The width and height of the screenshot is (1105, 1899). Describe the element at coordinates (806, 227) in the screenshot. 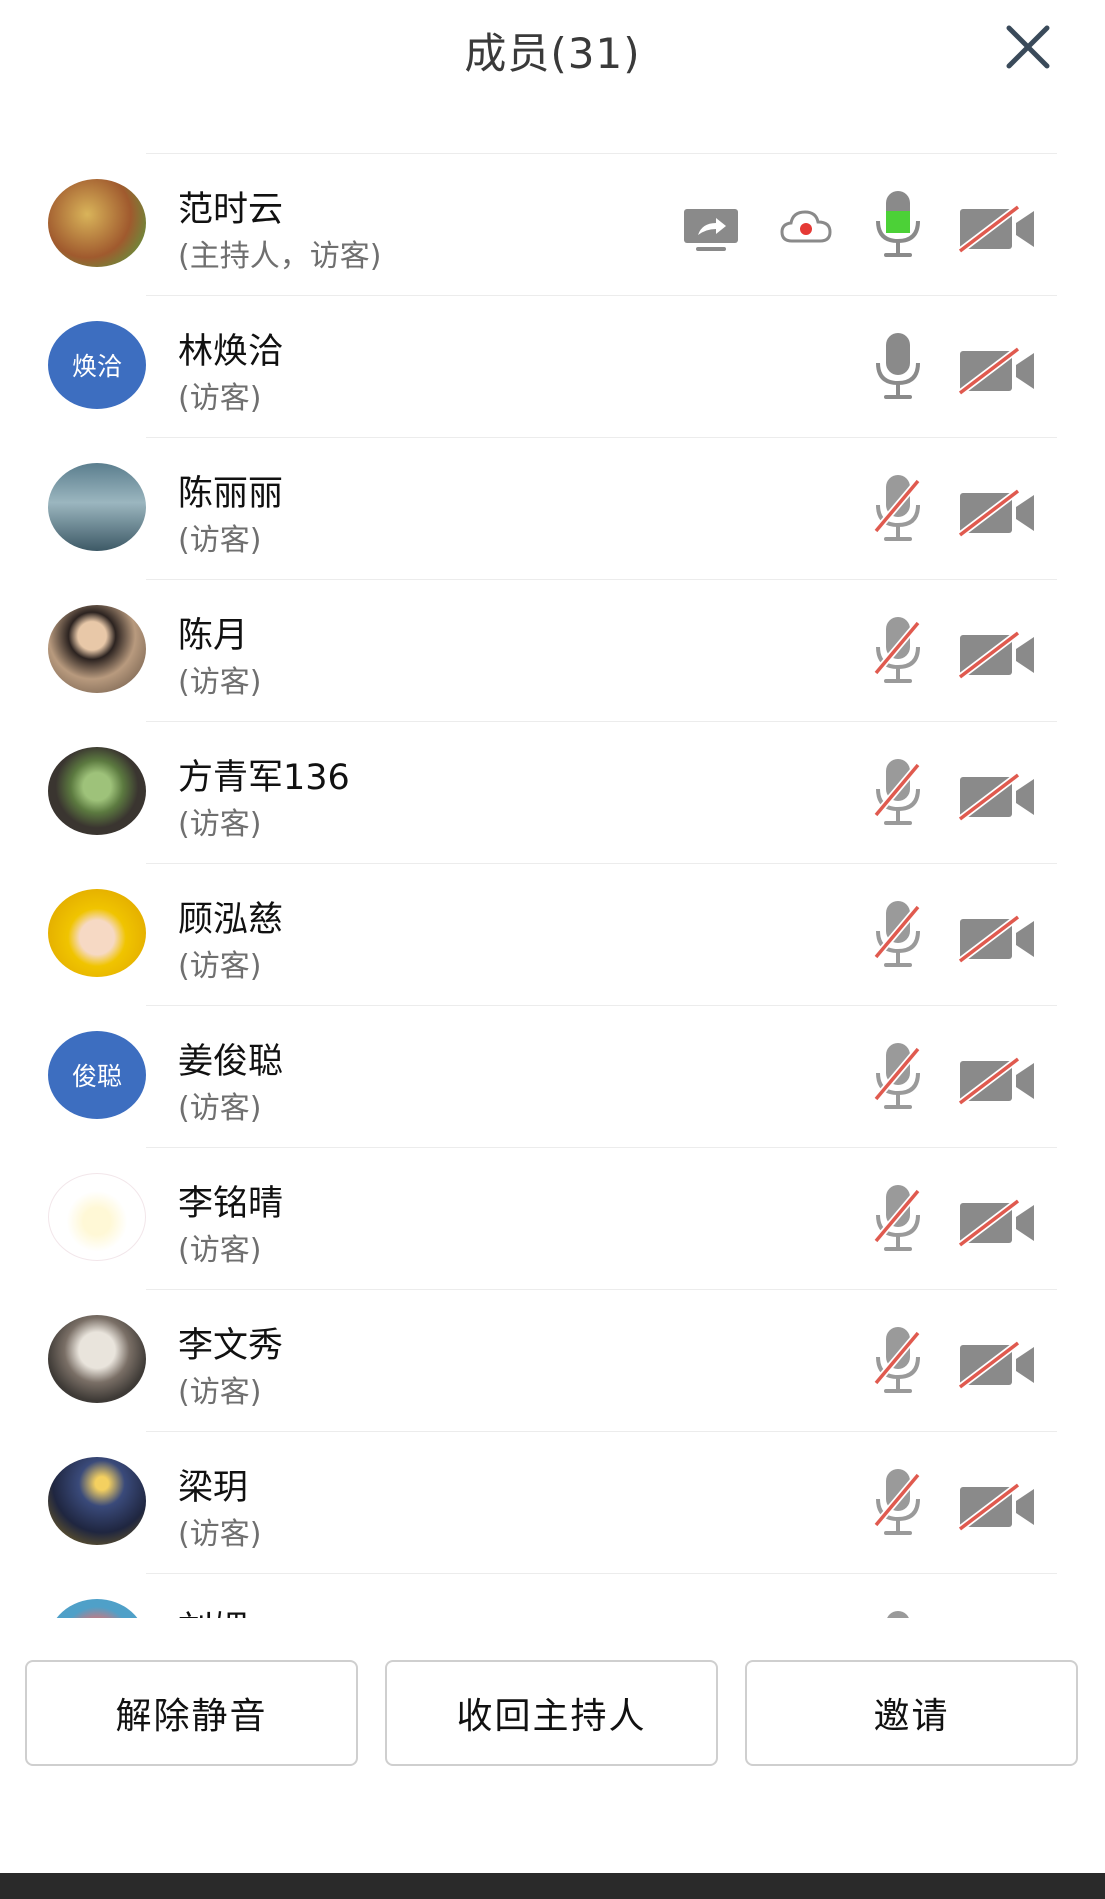

I see `cloud-record-icon` at that location.